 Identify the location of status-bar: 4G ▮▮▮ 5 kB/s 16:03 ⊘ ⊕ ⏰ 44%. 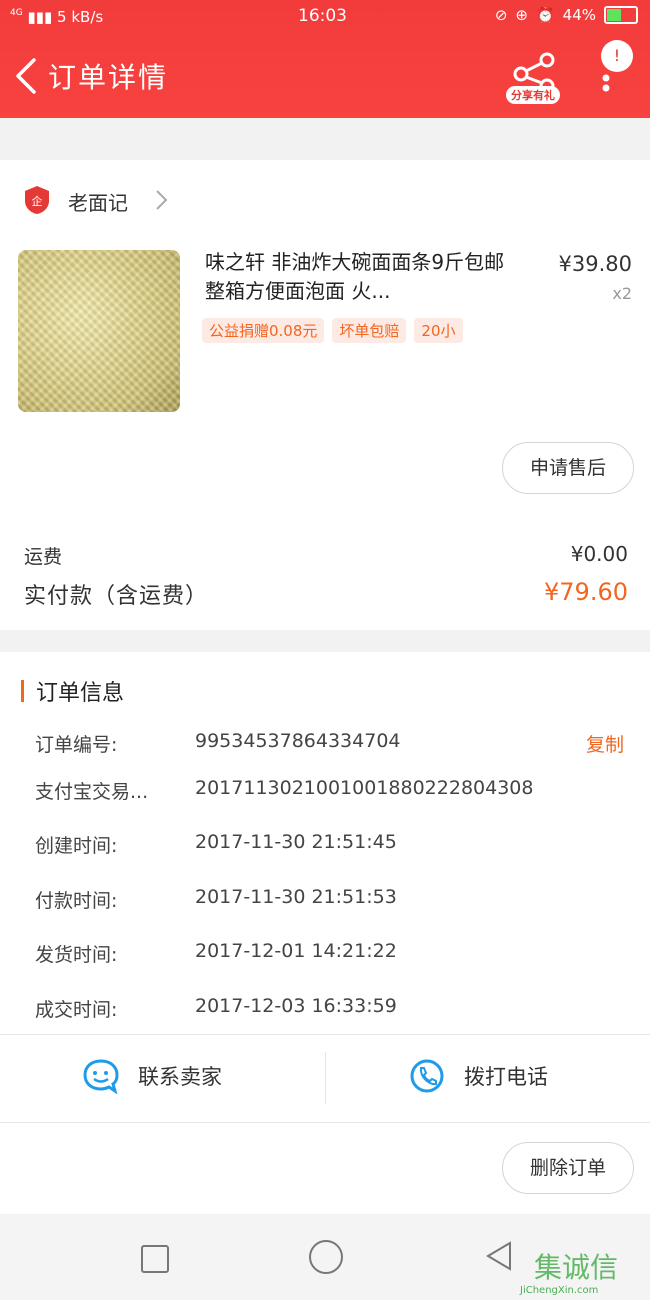
(325, 17).